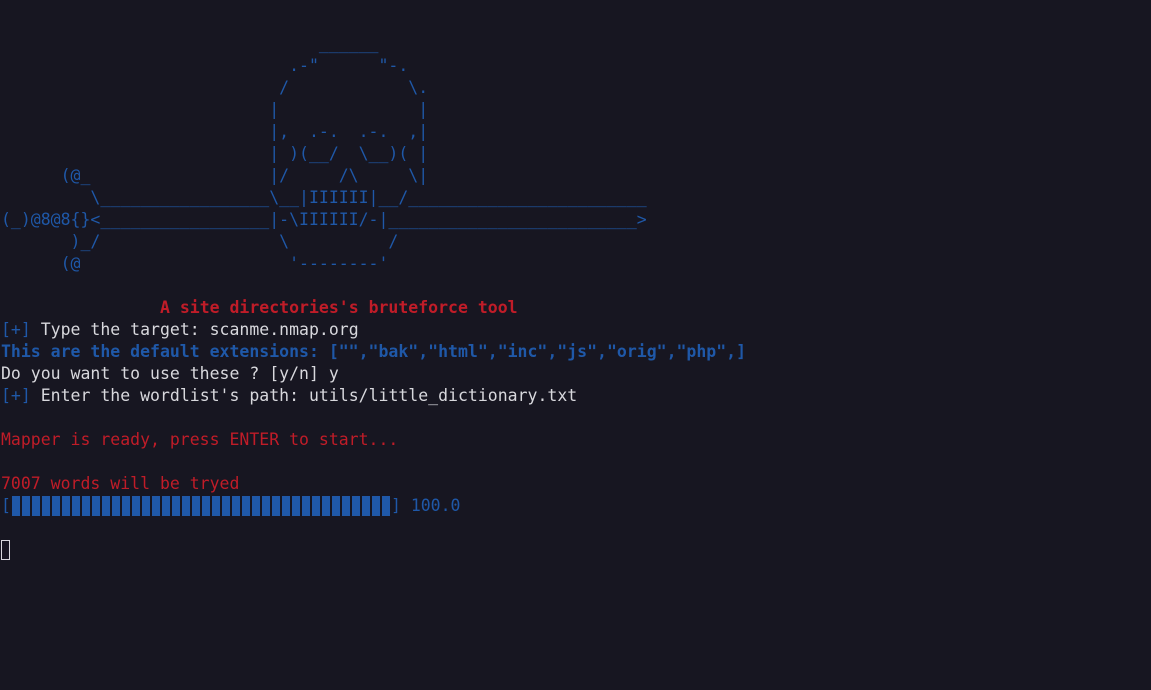 This screenshot has height=690, width=1151. I want to click on use-default-prompt-line: Do you want to use these ? [y/n] y, so click(576, 374).